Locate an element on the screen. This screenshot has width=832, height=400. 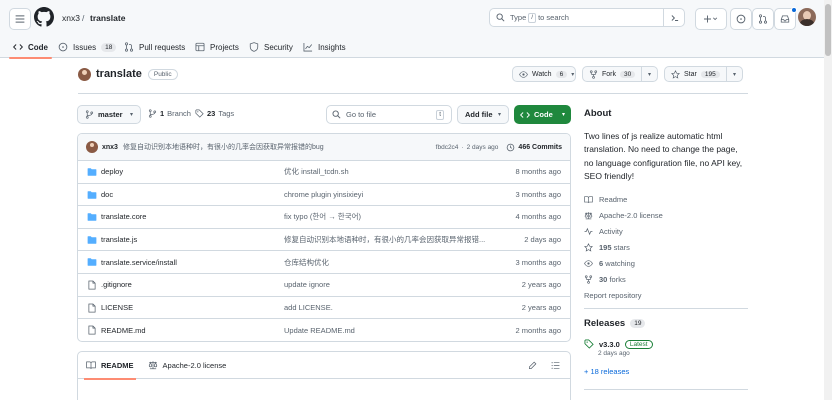
github-logo-icon is located at coordinates (44, 17).